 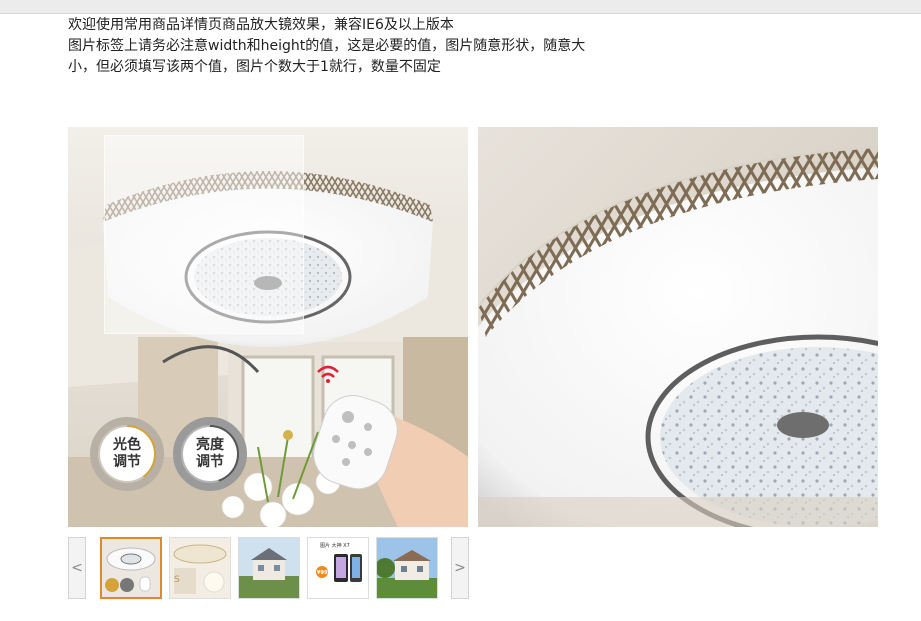 I want to click on badge-color-line2: 调节, so click(x=127, y=462).